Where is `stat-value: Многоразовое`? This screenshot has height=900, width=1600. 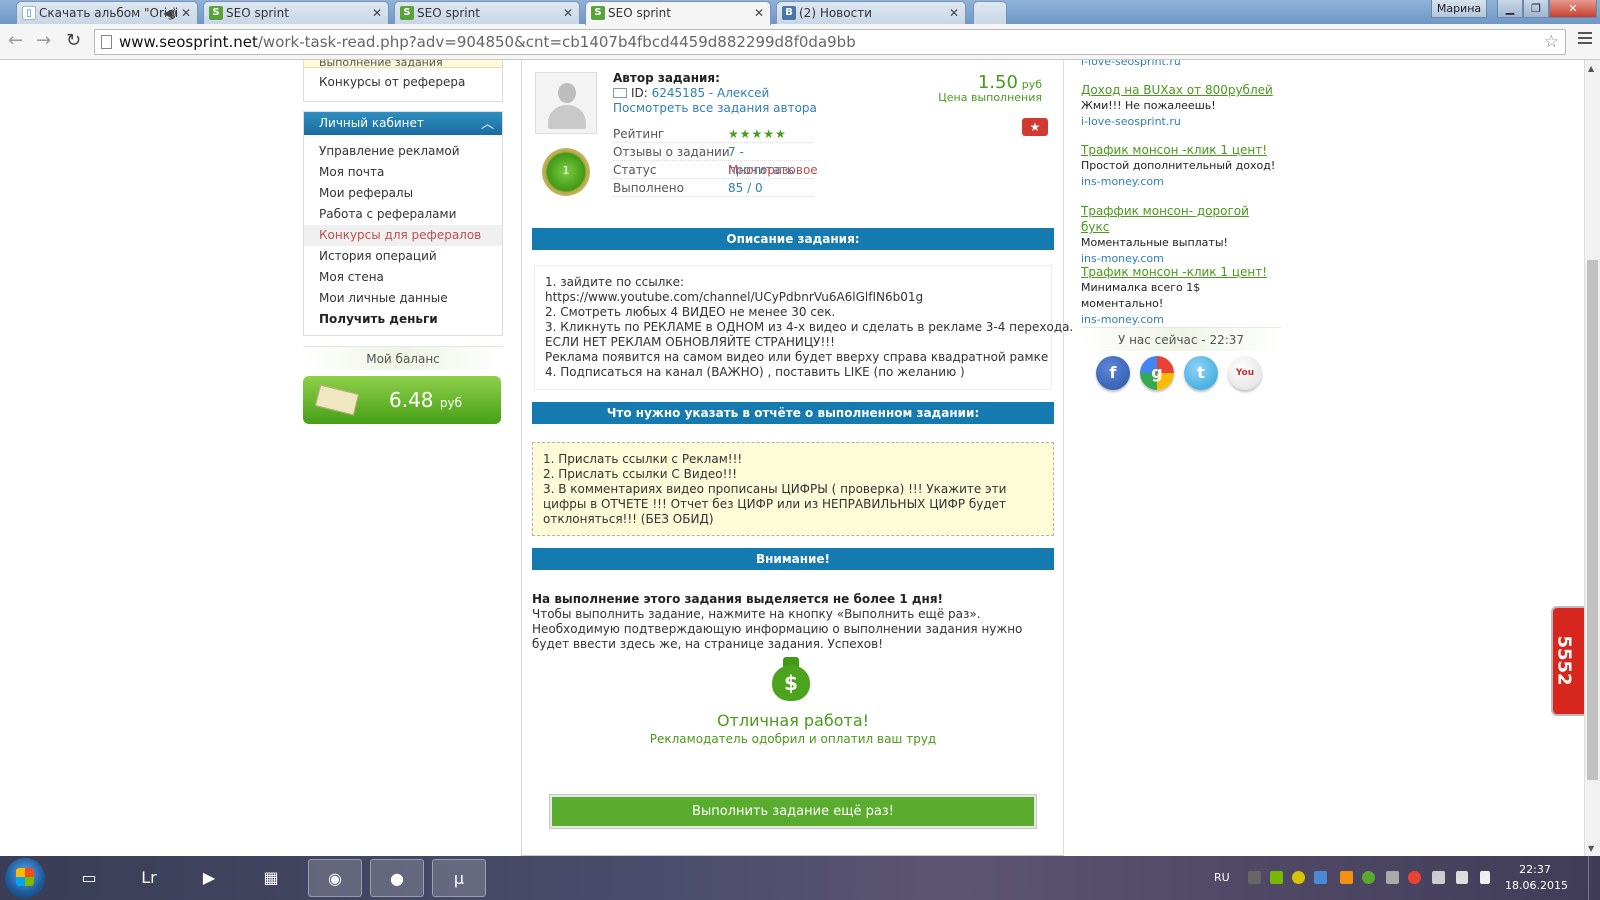
stat-value: Многоразовое is located at coordinates (773, 170).